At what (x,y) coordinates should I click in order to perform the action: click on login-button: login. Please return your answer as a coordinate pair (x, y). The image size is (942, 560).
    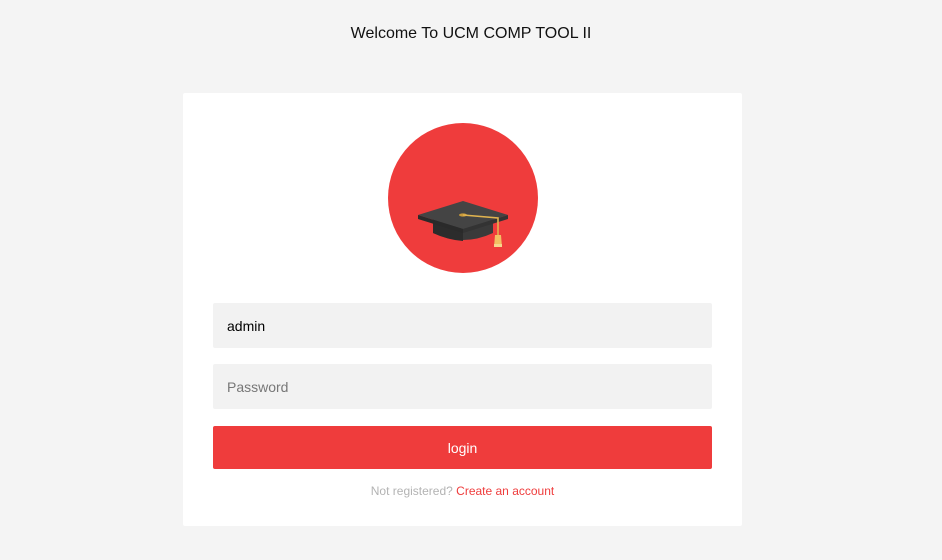
    Looking at the image, I should click on (462, 447).